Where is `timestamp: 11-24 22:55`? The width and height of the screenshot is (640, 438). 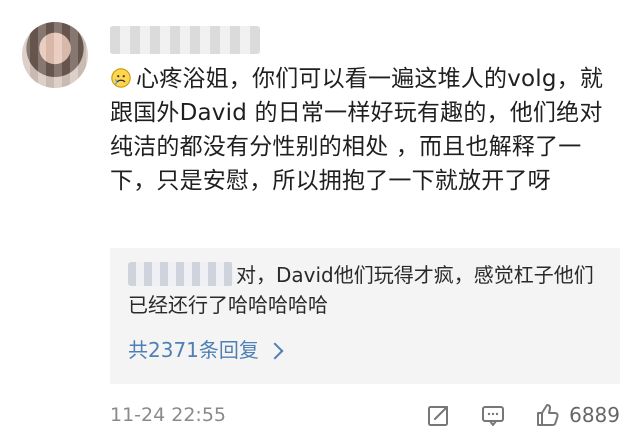 timestamp: 11-24 22:55 is located at coordinates (168, 415).